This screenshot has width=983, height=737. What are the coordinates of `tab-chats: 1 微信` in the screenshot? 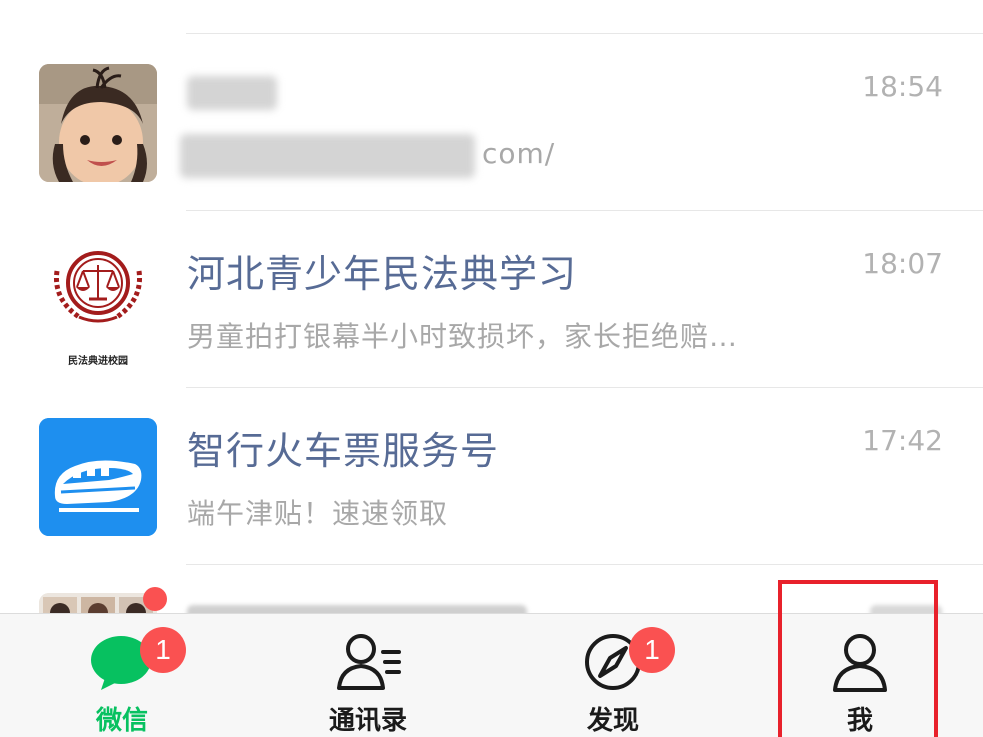 It's located at (122, 675).